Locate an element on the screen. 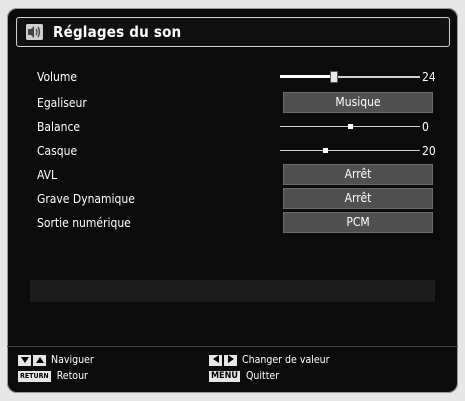 The image size is (465, 401). avl-select: Arrêt is located at coordinates (358, 174).